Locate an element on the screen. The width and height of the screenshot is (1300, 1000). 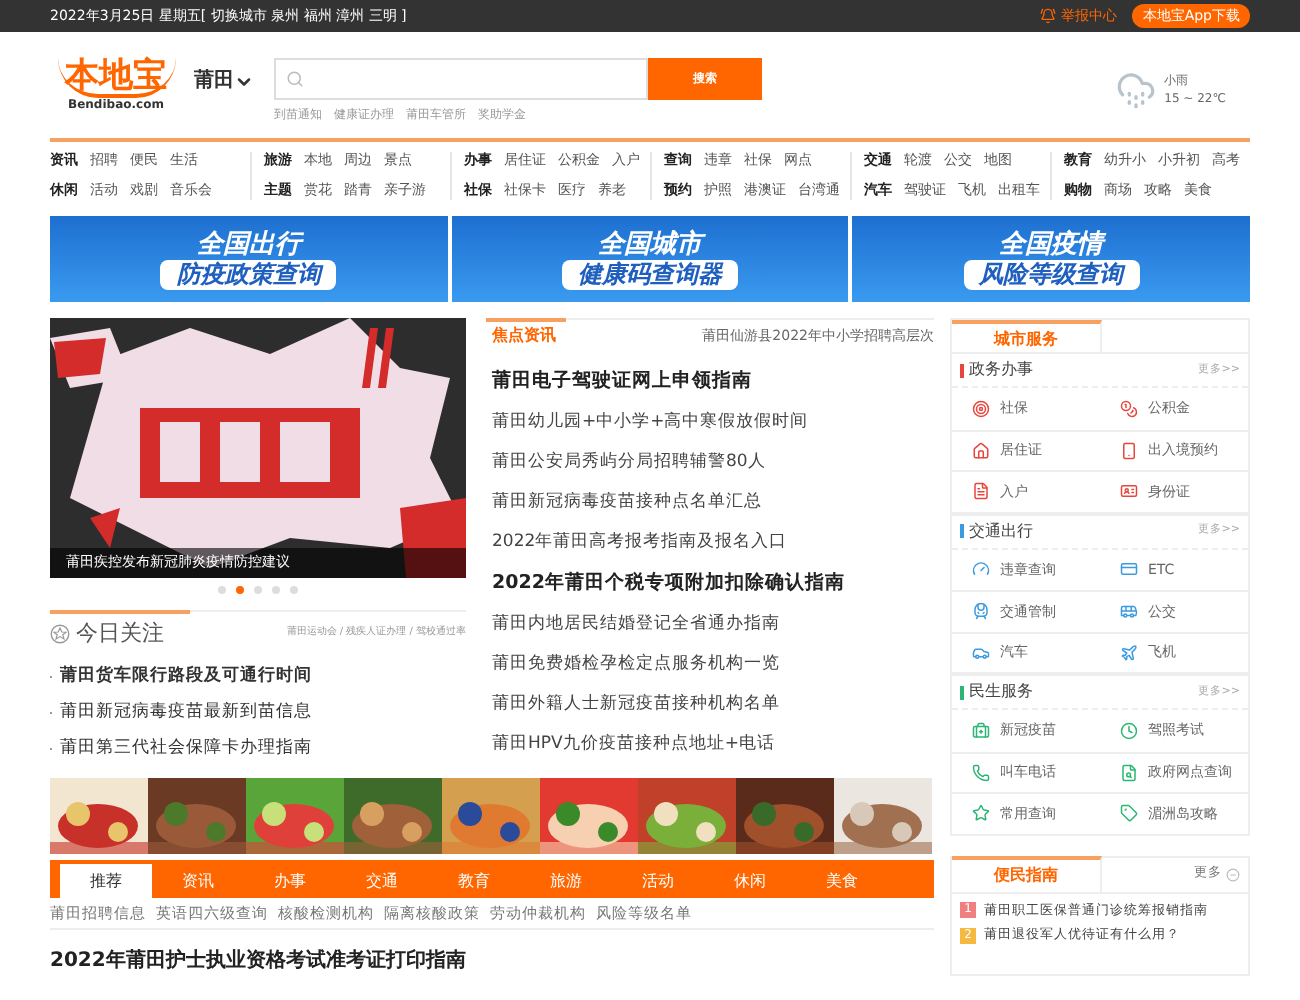
document-icon is located at coordinates (981, 491).